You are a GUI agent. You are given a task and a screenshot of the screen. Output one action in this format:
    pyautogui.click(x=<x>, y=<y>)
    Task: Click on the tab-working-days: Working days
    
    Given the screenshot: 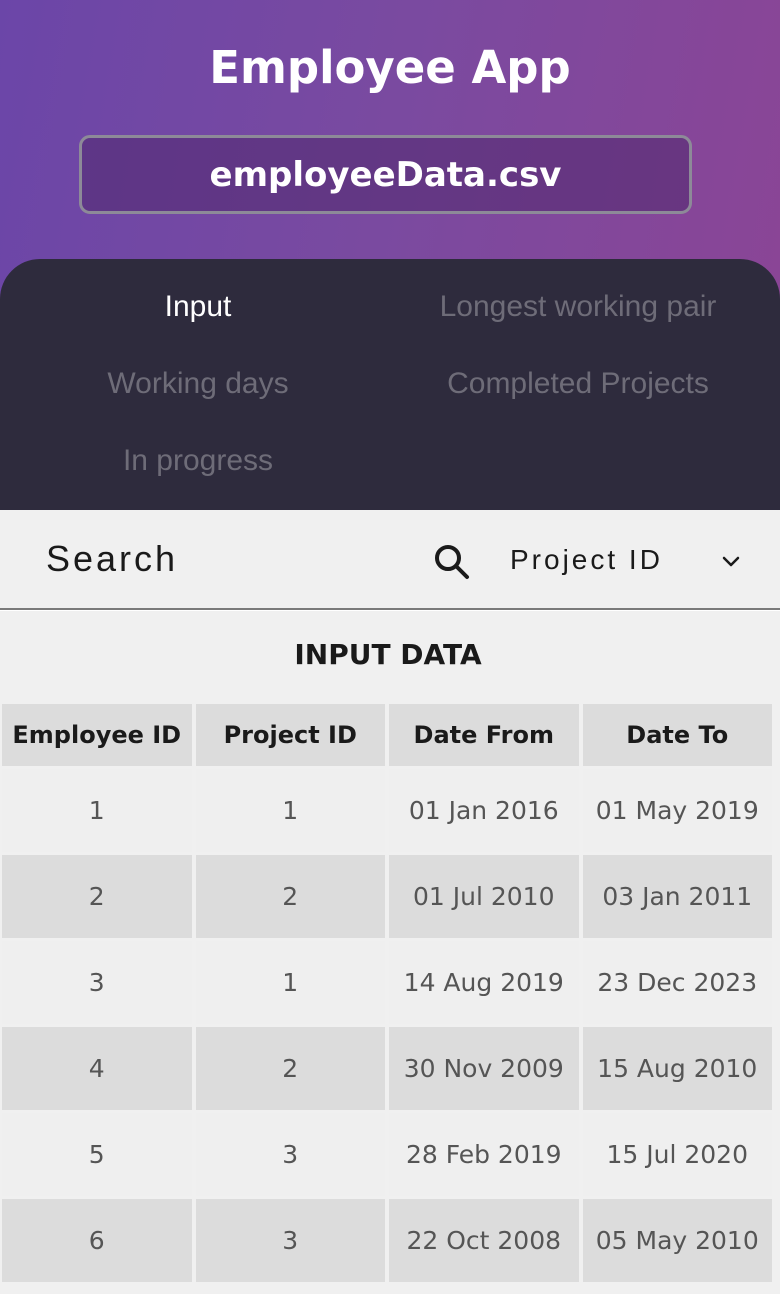 What is the action you would take?
    pyautogui.click(x=198, y=384)
    